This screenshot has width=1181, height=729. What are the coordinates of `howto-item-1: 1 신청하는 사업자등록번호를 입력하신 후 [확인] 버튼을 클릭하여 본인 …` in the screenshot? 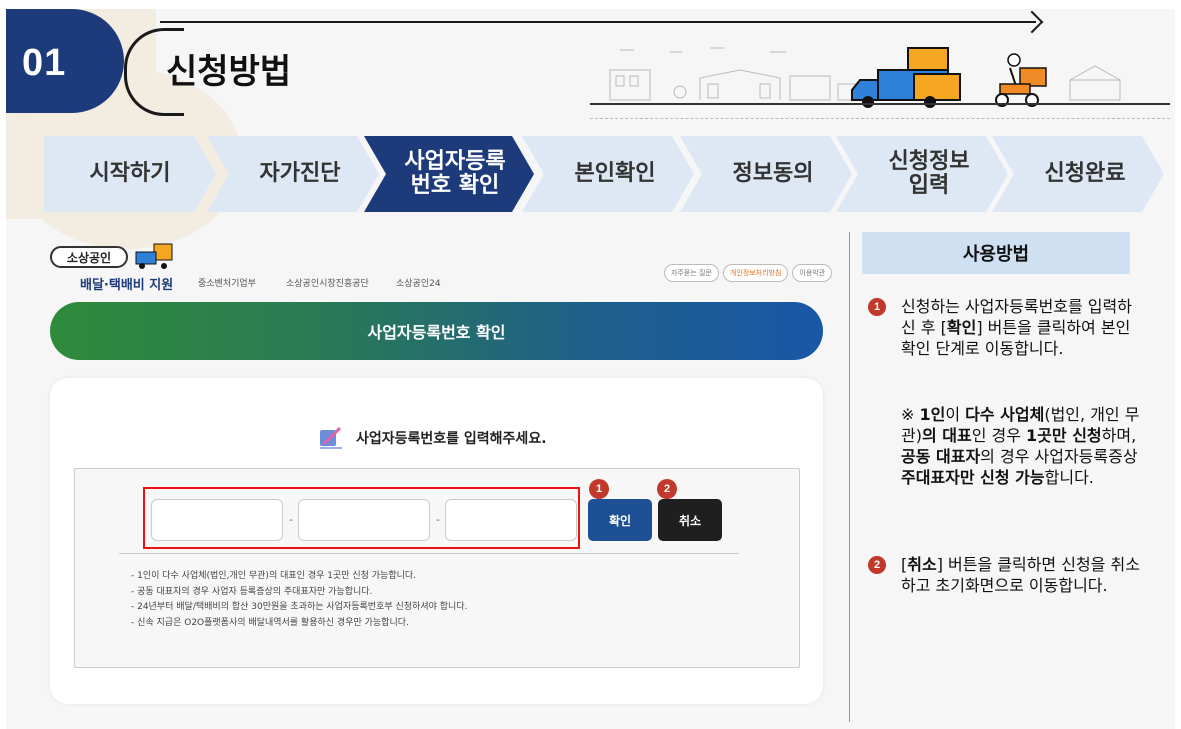 It's located at (1004, 327).